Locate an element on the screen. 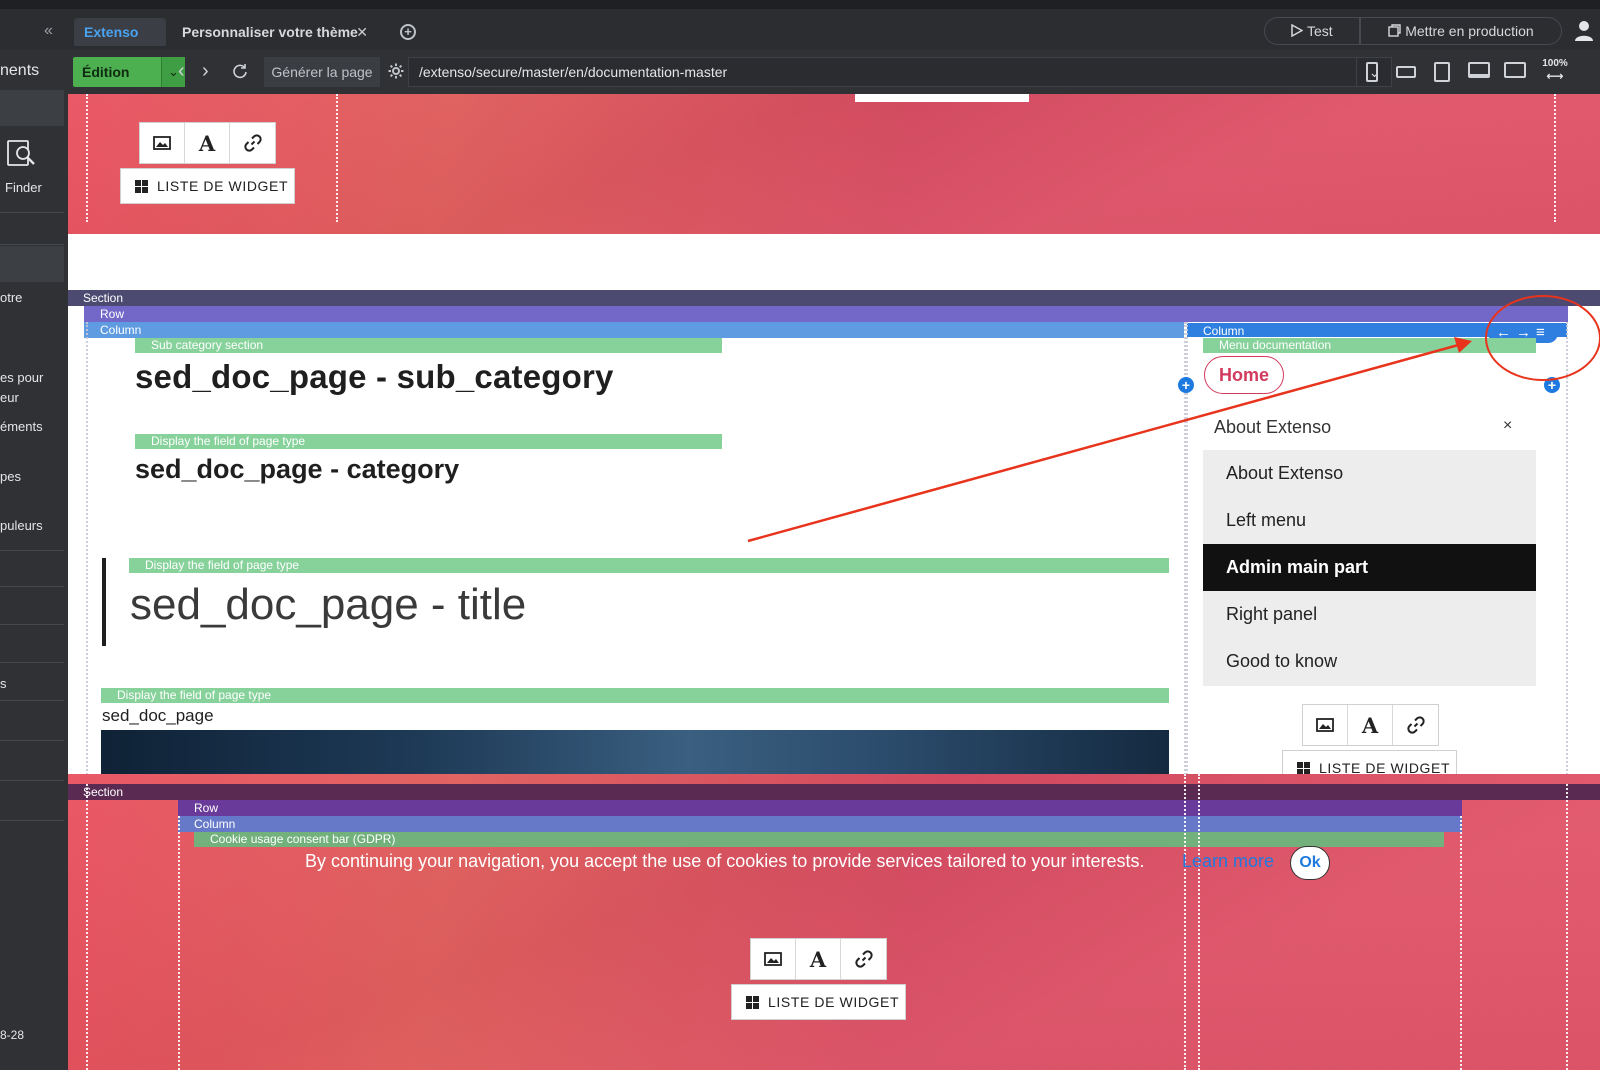  close-icon: ✕ is located at coordinates (362, 32).